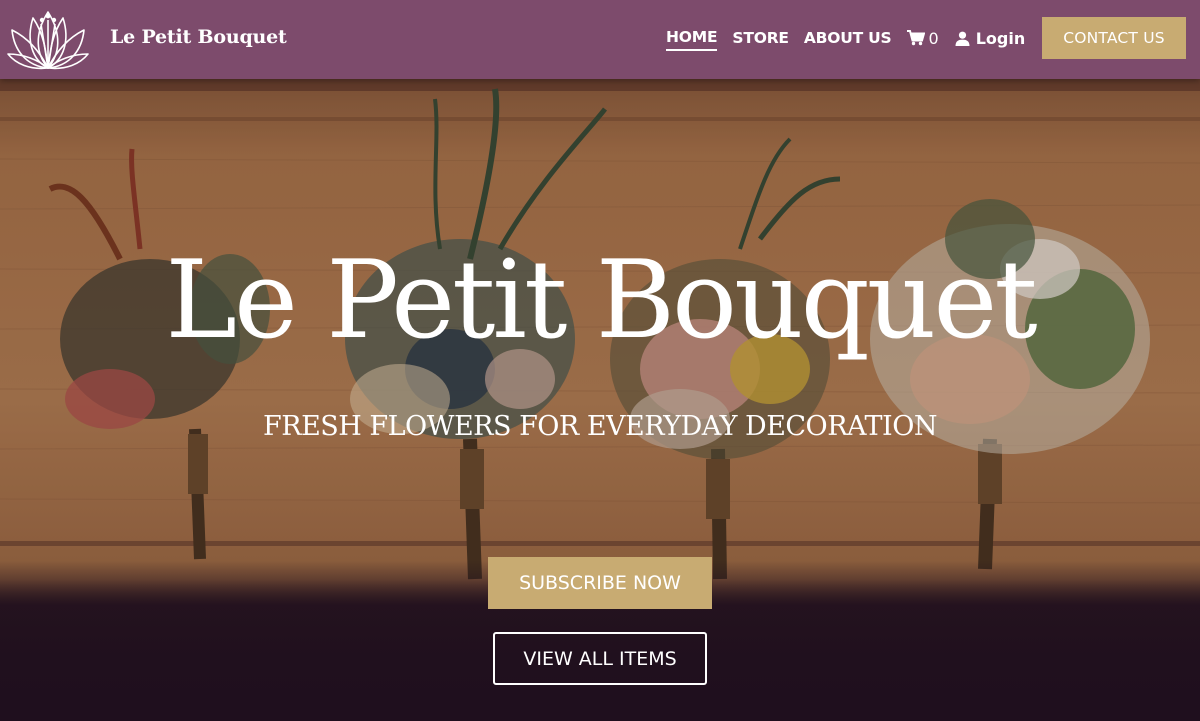  I want to click on cart-count: 0, so click(933, 38).